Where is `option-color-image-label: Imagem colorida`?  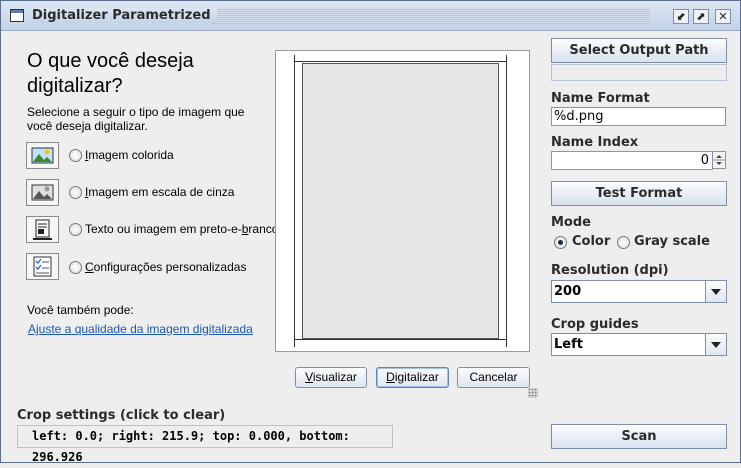 option-color-image-label: Imagem colorida is located at coordinates (129, 155).